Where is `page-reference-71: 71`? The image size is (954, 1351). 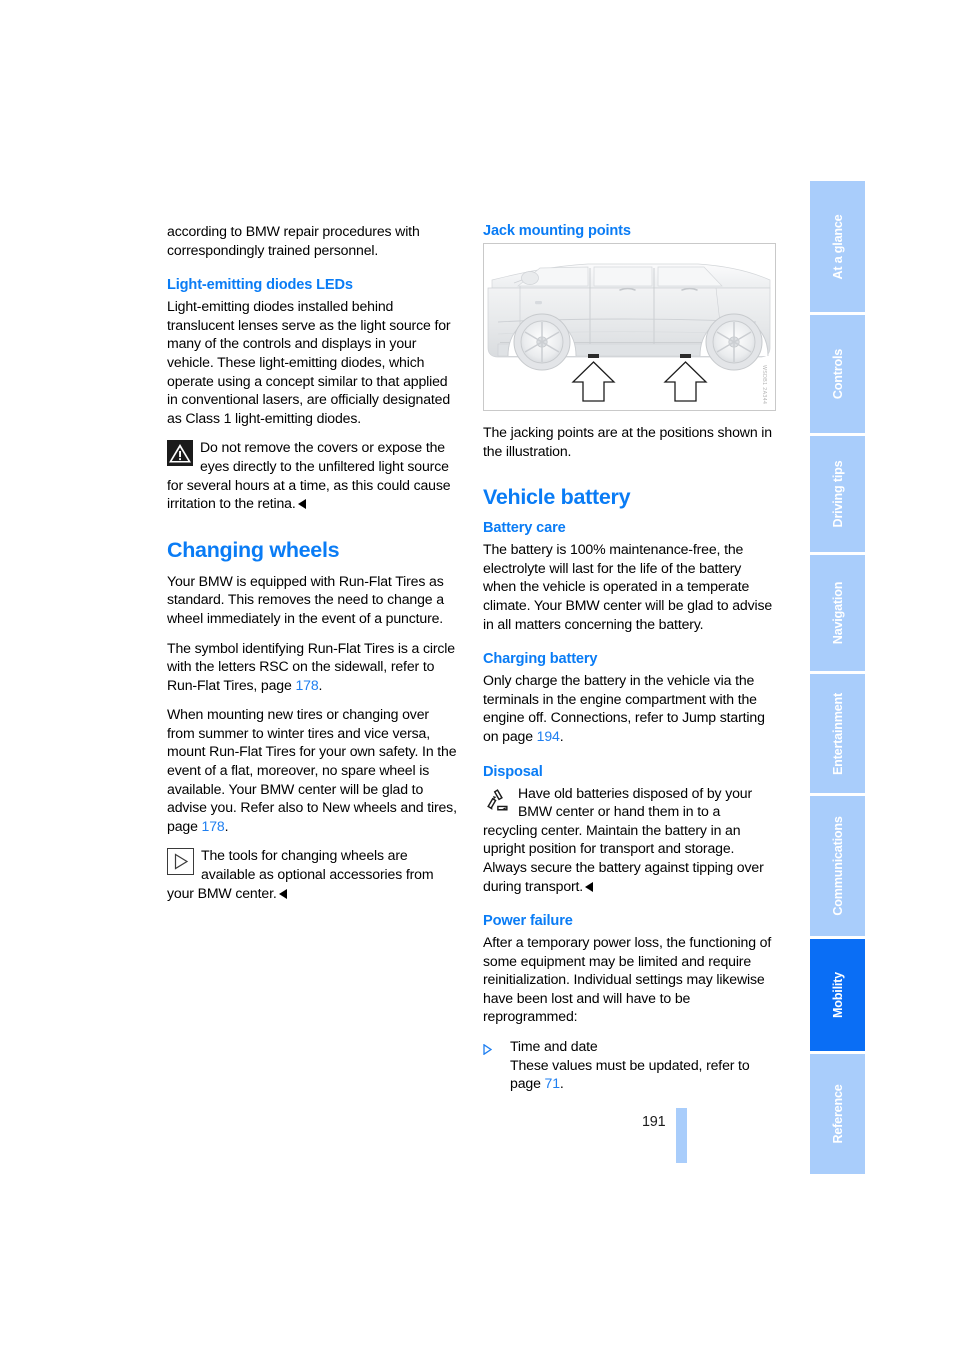 page-reference-71: 71 is located at coordinates (553, 1083).